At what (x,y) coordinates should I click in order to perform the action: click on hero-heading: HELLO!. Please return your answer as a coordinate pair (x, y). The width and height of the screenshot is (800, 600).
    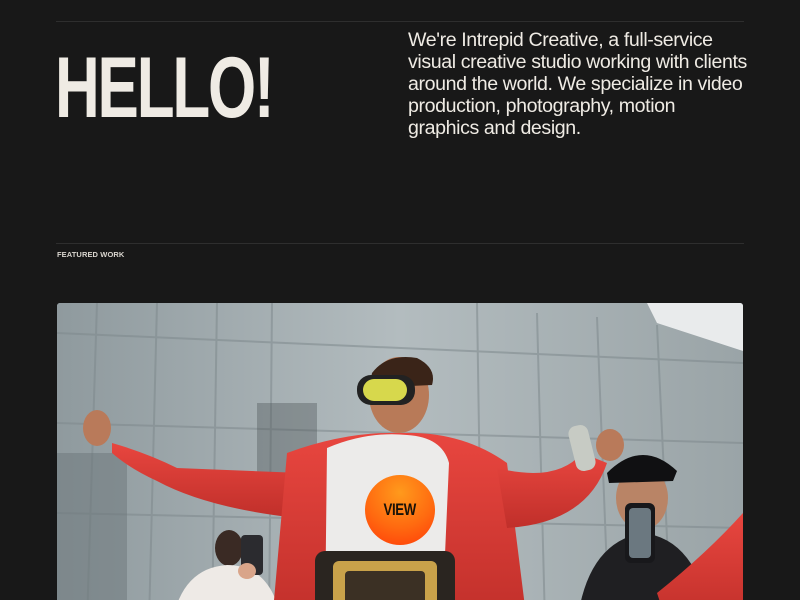
    Looking at the image, I should click on (165, 88).